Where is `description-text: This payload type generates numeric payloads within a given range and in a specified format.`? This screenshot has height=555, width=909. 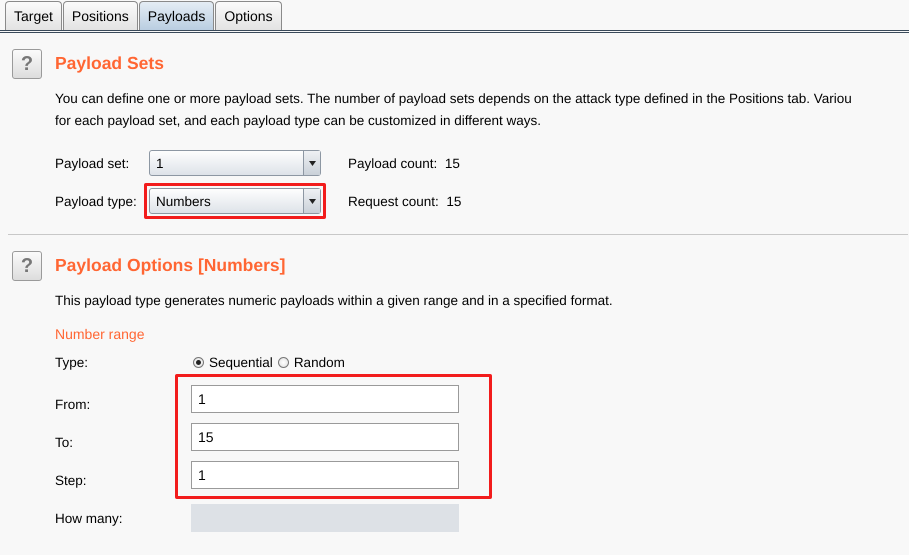 description-text: This payload type generates numeric payloads within a given range and in a specified format. is located at coordinates (334, 301).